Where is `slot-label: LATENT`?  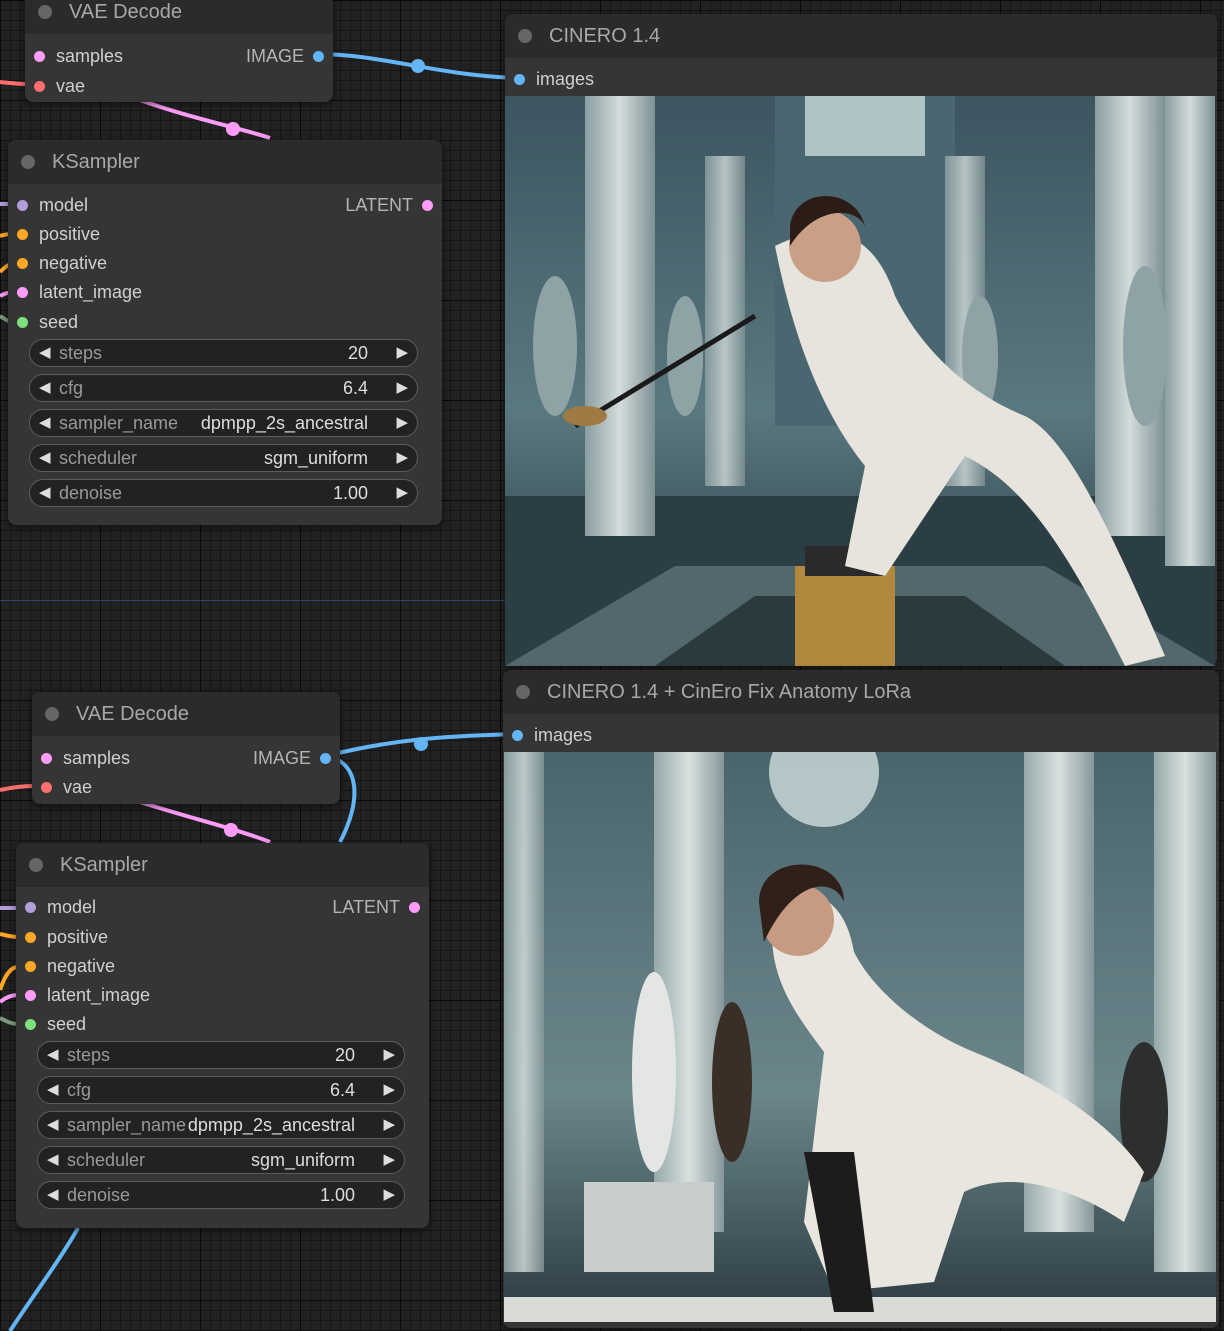
slot-label: LATENT is located at coordinates (379, 205).